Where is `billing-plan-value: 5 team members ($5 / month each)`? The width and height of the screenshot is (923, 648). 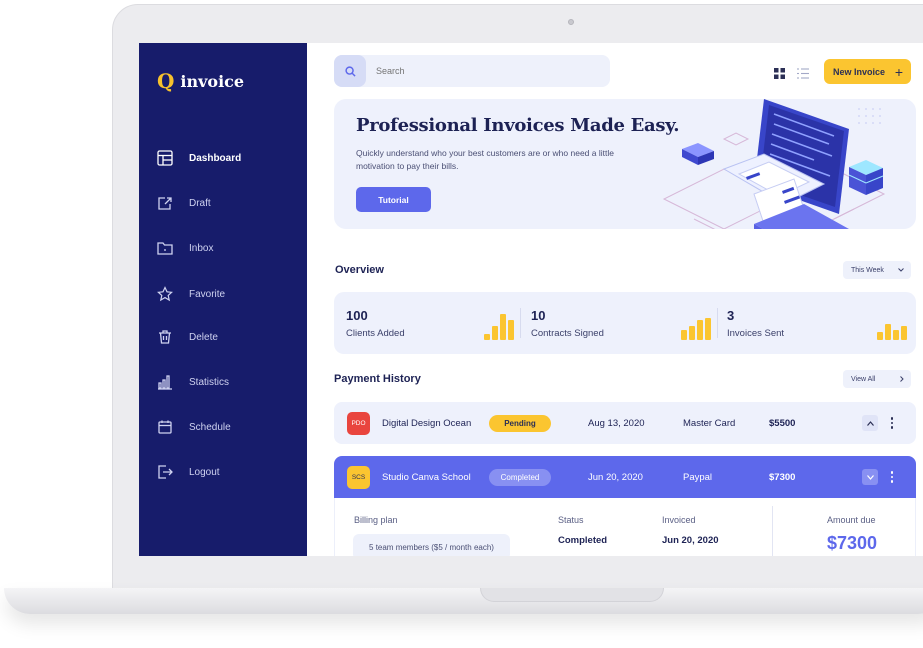
billing-plan-value: 5 team members ($5 / month each) is located at coordinates (431, 545).